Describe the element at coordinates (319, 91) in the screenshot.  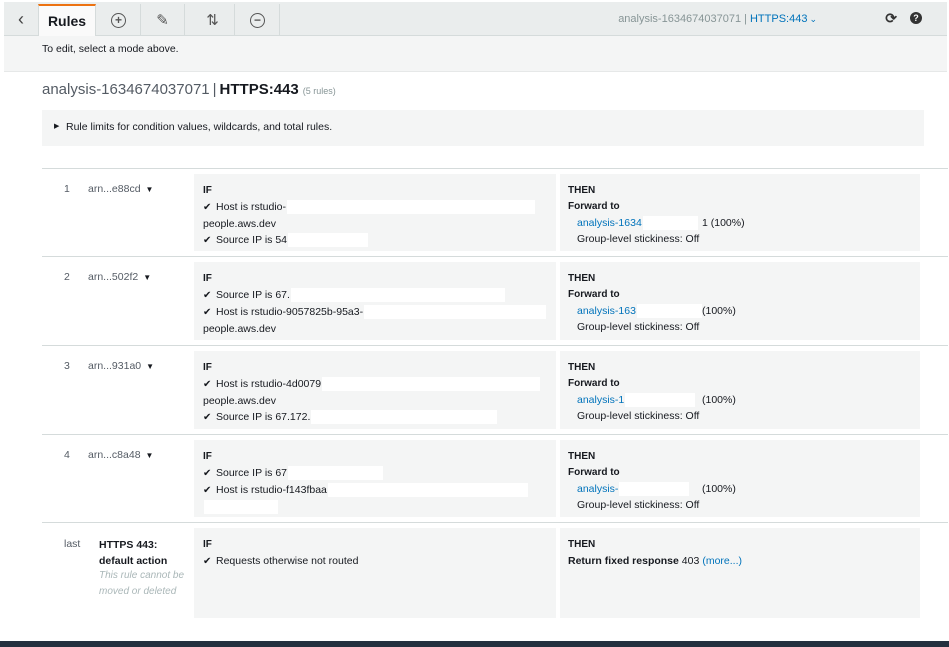
I see `rule-count: (5 rules)` at that location.